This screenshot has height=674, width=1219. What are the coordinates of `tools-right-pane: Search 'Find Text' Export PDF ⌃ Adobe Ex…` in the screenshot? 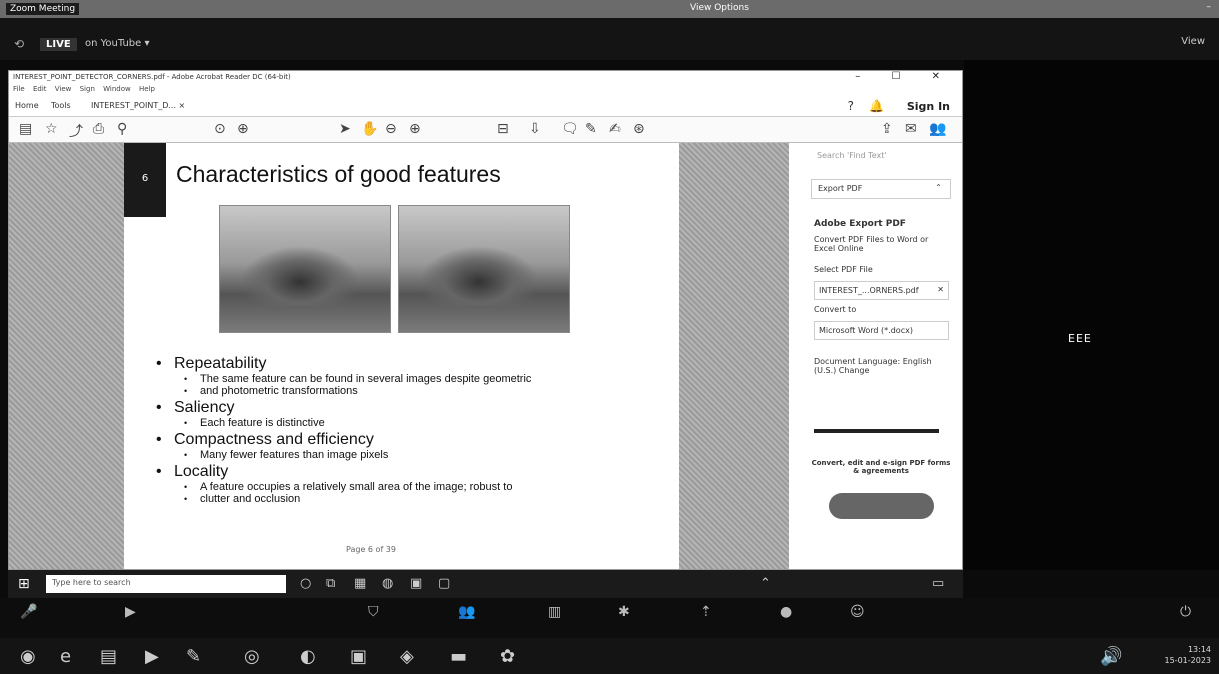 It's located at (875, 356).